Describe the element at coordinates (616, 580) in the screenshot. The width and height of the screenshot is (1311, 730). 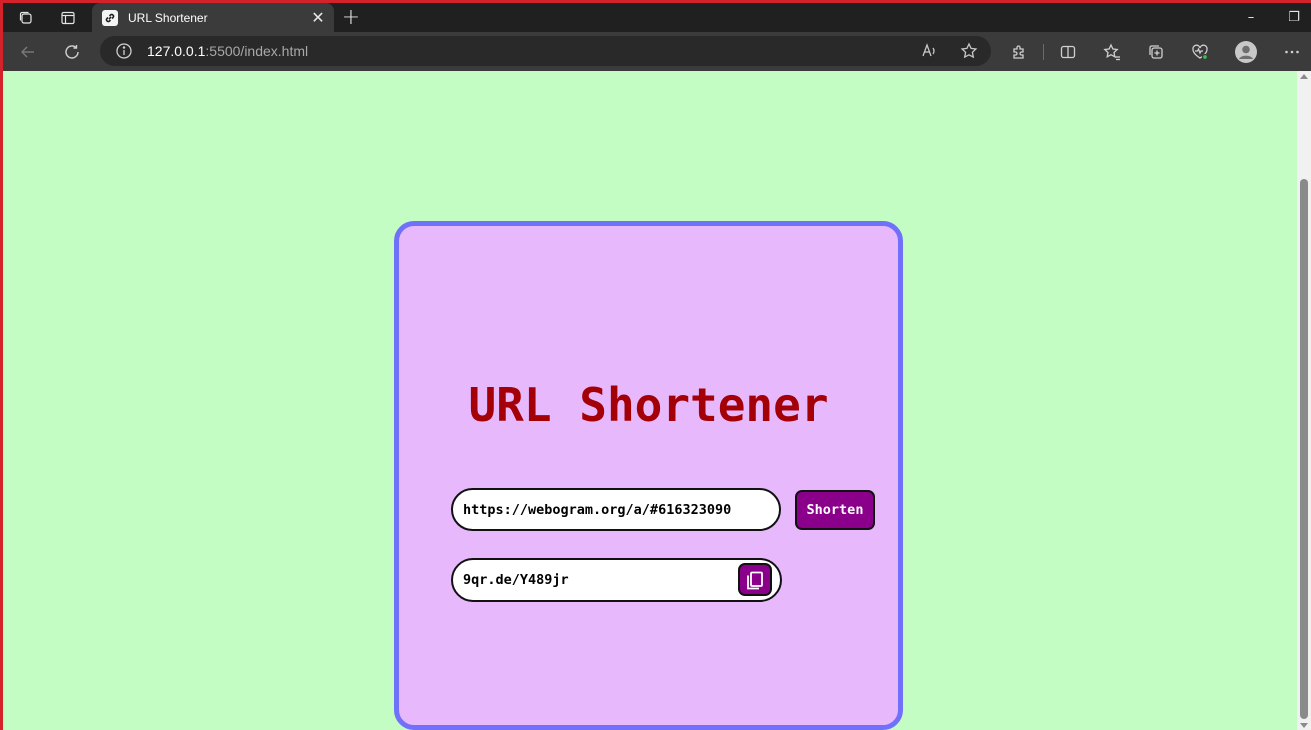
I see `short-url-field: 9qr.de/Y489jr` at that location.